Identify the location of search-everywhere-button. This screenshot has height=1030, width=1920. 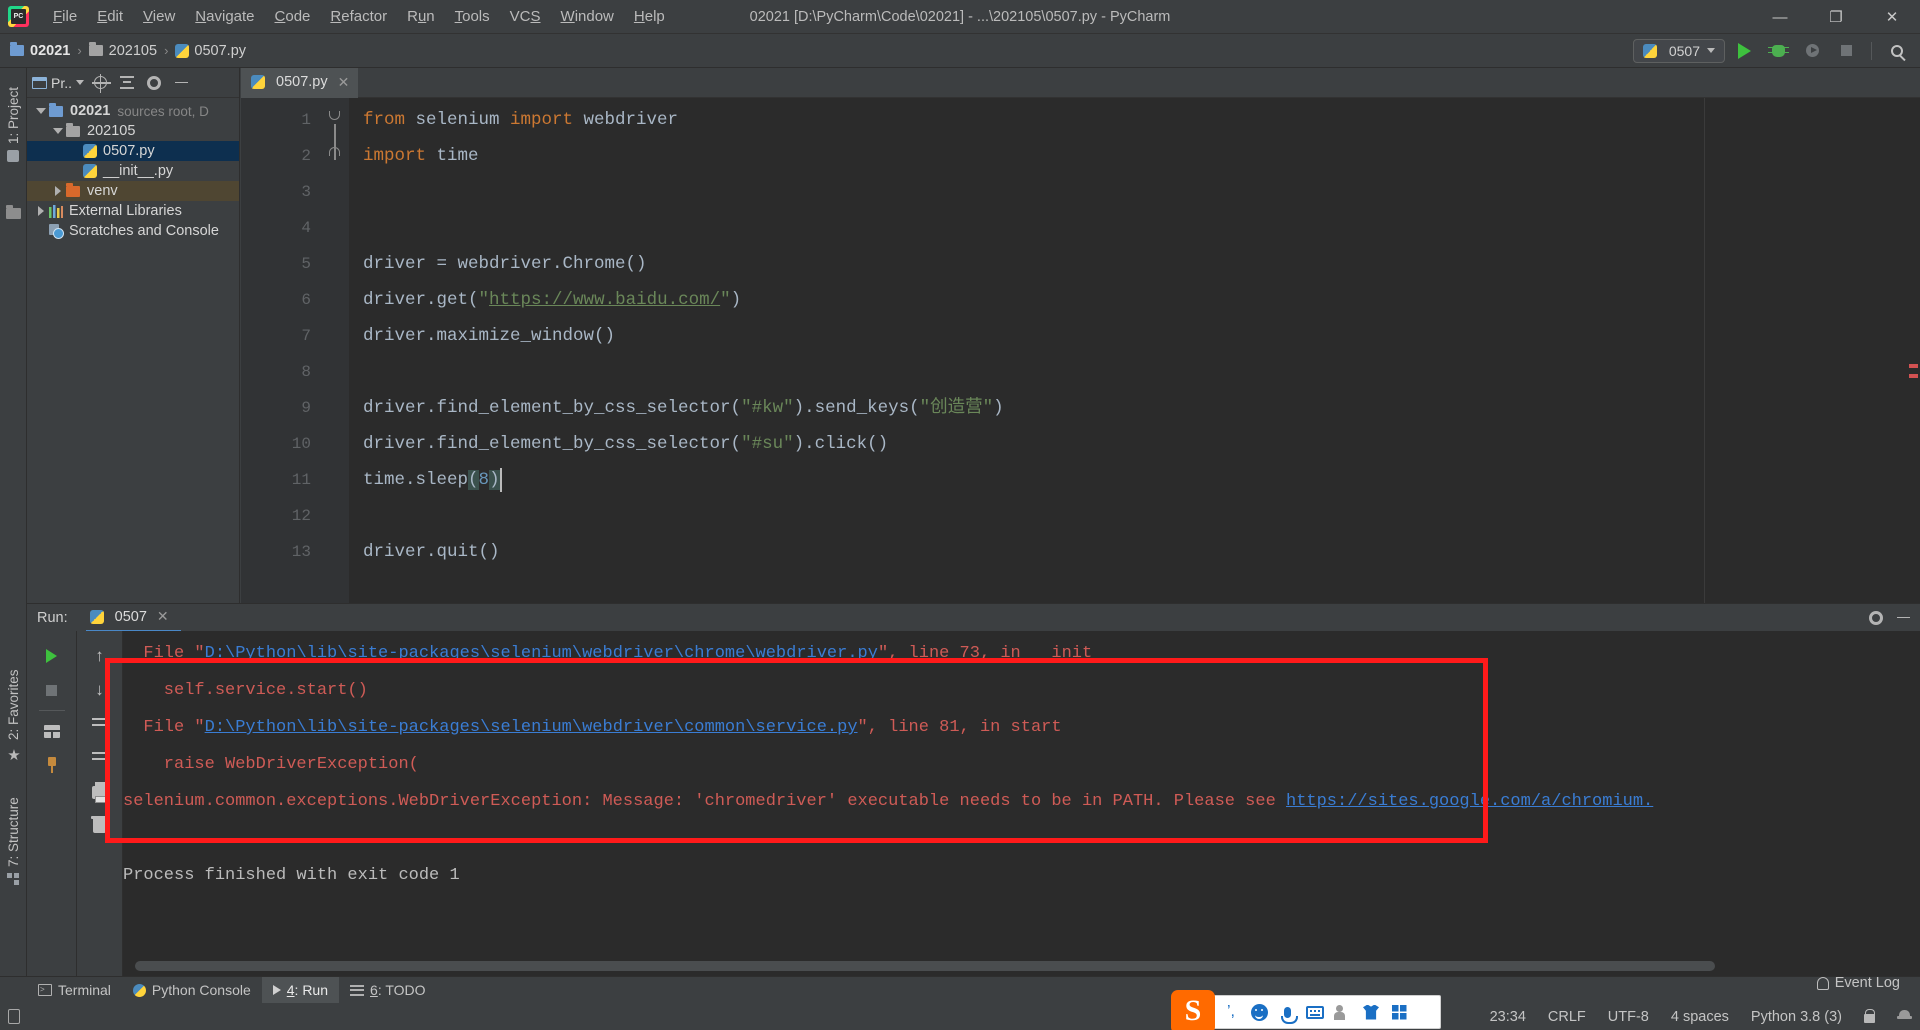
(1897, 51).